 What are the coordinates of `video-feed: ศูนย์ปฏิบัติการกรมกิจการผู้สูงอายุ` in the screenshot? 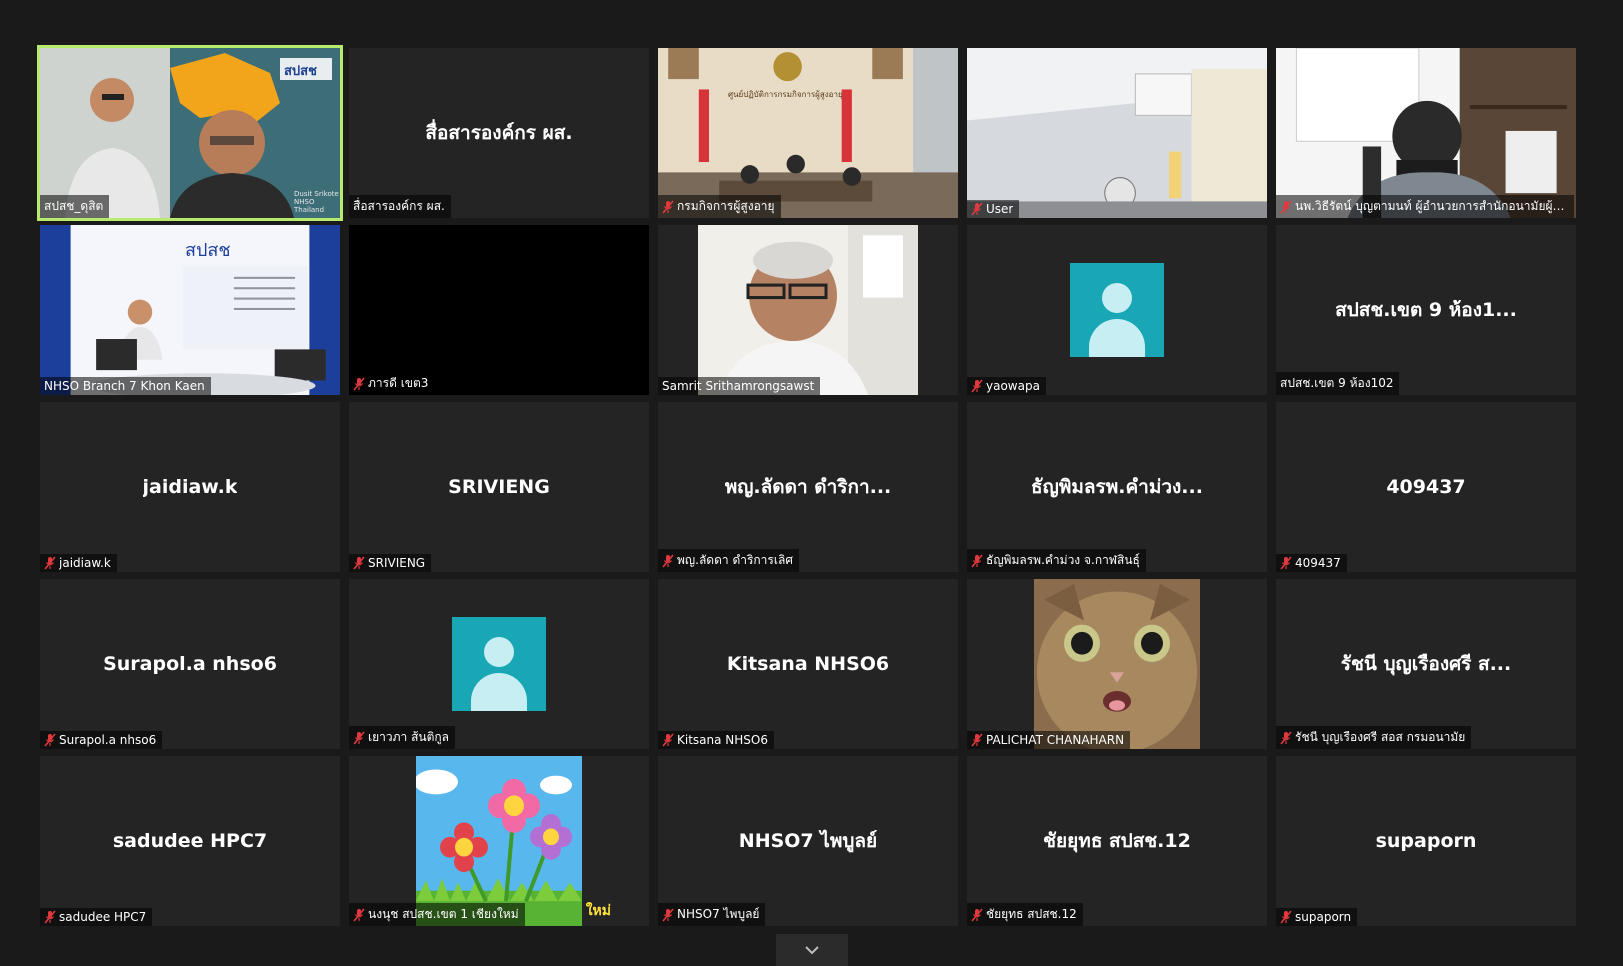 It's located at (808, 133).